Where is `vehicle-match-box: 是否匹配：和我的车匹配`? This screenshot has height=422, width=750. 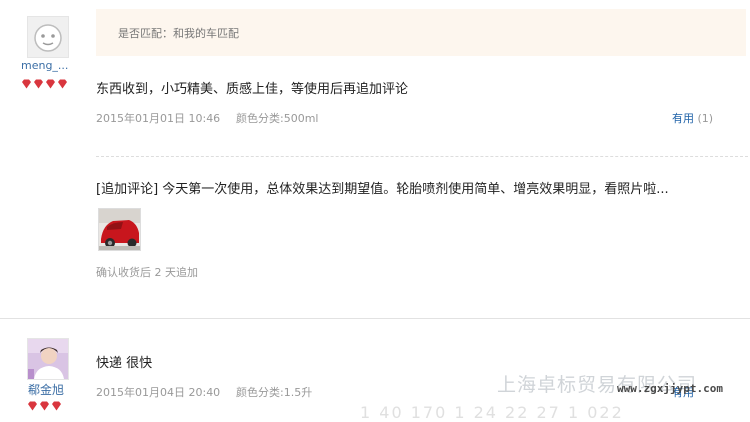 vehicle-match-box: 是否匹配：和我的车匹配 is located at coordinates (421, 32).